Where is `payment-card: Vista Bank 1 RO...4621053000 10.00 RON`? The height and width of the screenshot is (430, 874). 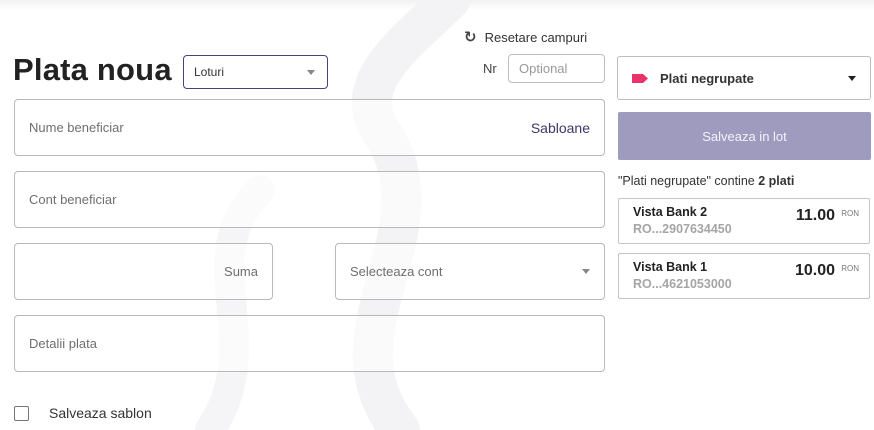
payment-card: Vista Bank 1 RO...4621053000 10.00 RON is located at coordinates (744, 276).